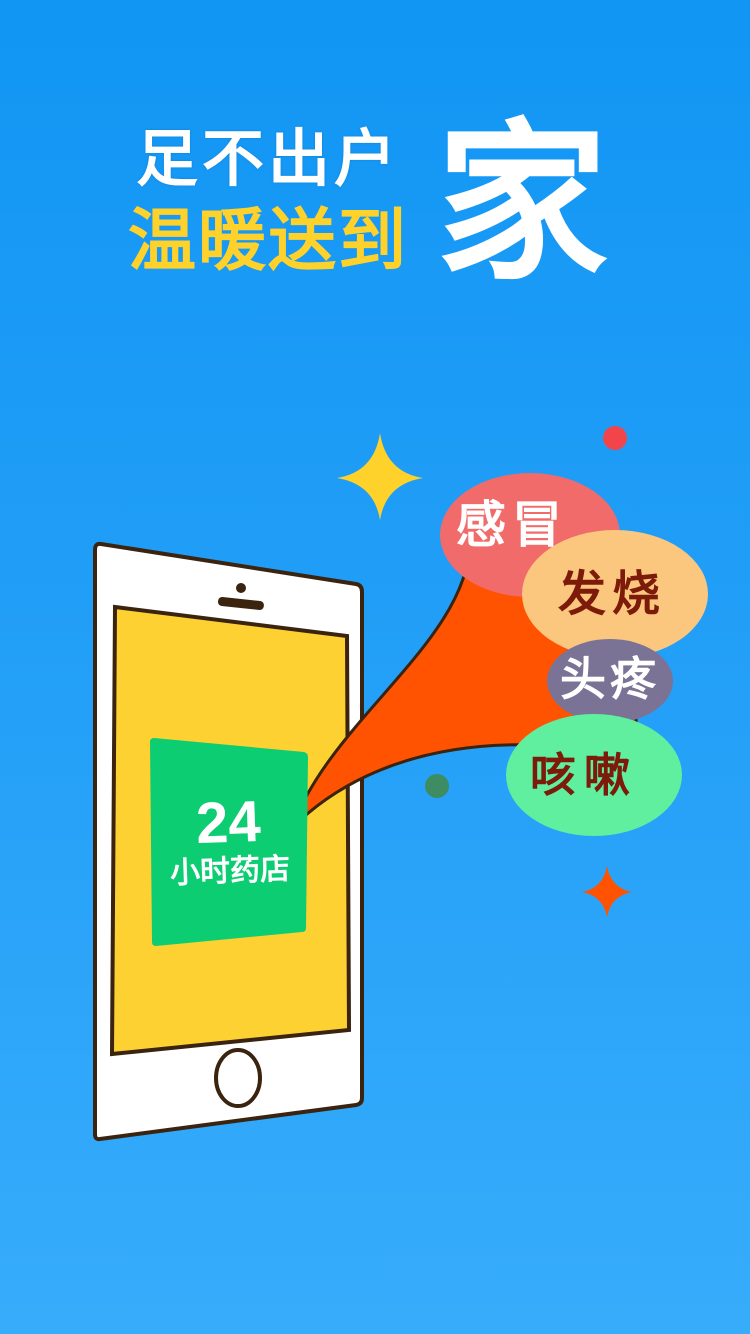 The image size is (750, 1334). Describe the element at coordinates (238, 1078) in the screenshot. I see `phone-home-button-icon` at that location.